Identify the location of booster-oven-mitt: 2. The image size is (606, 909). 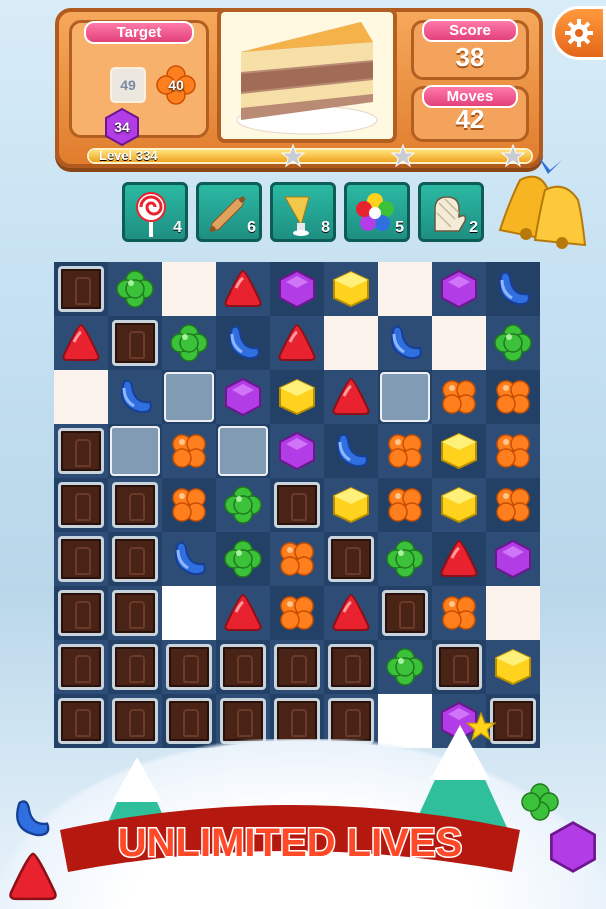
(451, 212).